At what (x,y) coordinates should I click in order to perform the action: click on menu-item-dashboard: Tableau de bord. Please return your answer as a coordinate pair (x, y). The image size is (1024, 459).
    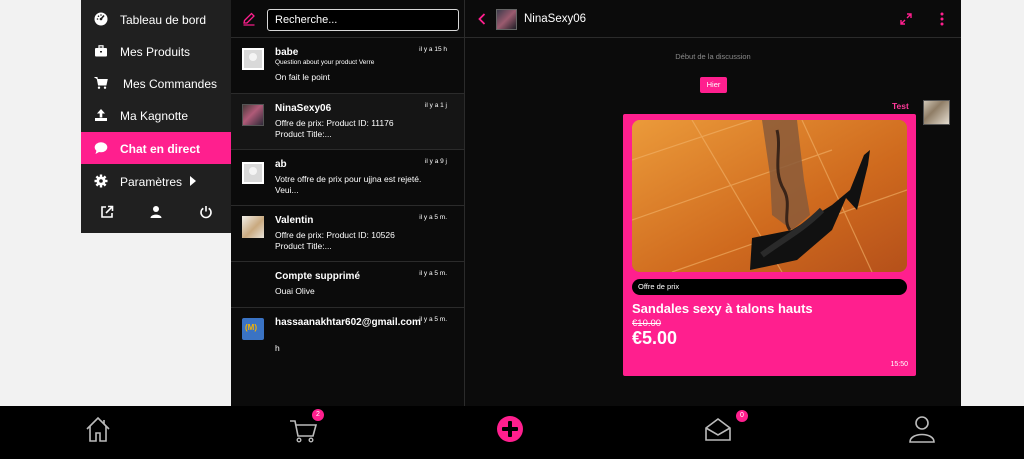
    Looking at the image, I should click on (156, 19).